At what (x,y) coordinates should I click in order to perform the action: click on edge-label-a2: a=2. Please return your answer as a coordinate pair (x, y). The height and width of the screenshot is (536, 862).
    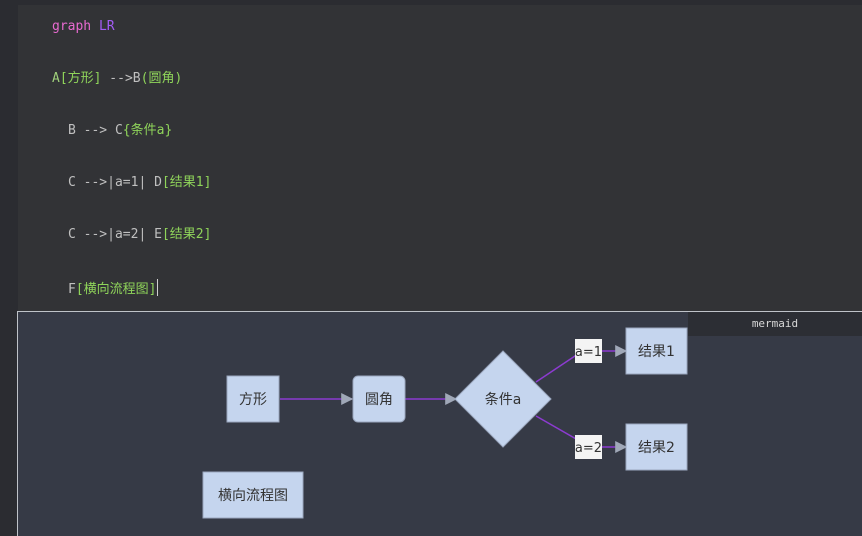
    Looking at the image, I should click on (588, 447).